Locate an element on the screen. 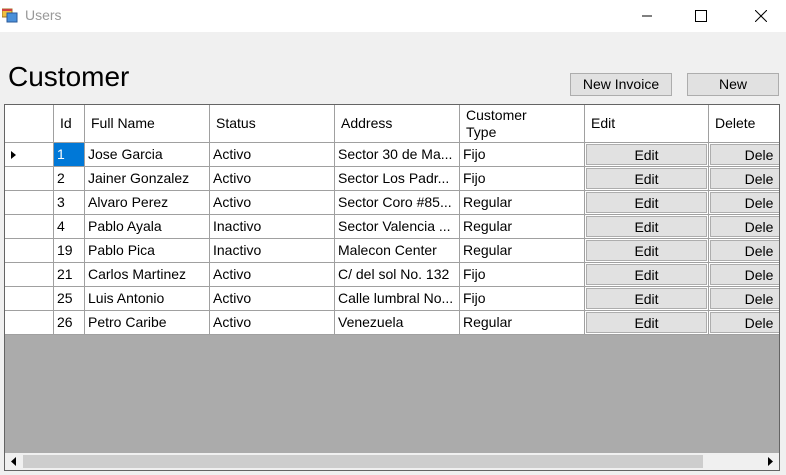 The width and height of the screenshot is (786, 475). scrollbar-thumb is located at coordinates (363, 461).